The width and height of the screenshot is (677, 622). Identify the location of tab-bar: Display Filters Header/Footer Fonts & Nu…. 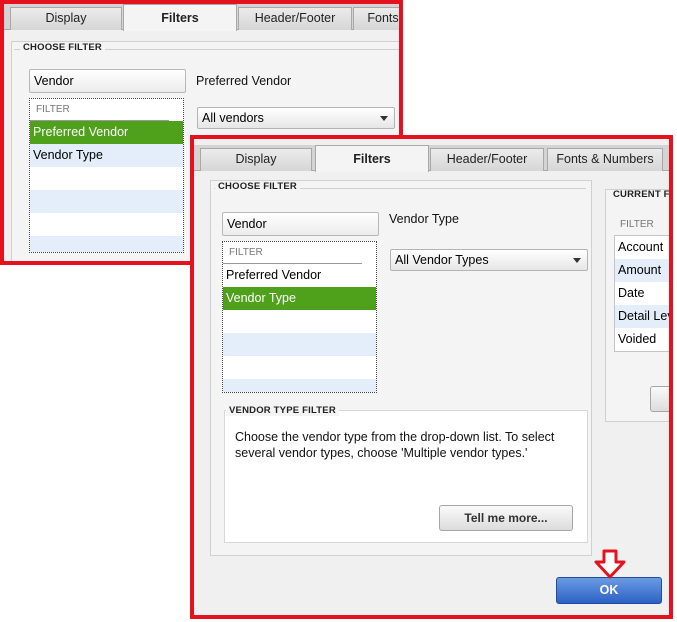
(431, 158).